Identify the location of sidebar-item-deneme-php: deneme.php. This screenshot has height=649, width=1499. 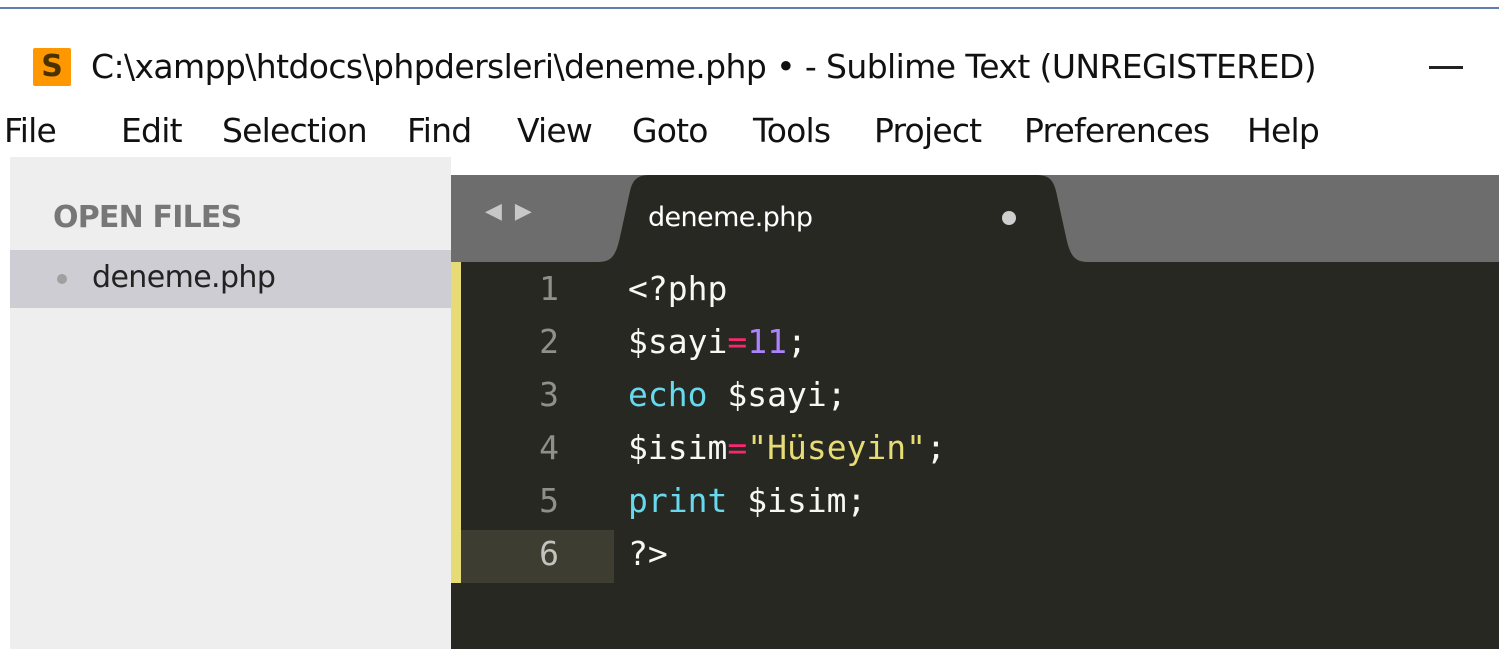
(230, 279).